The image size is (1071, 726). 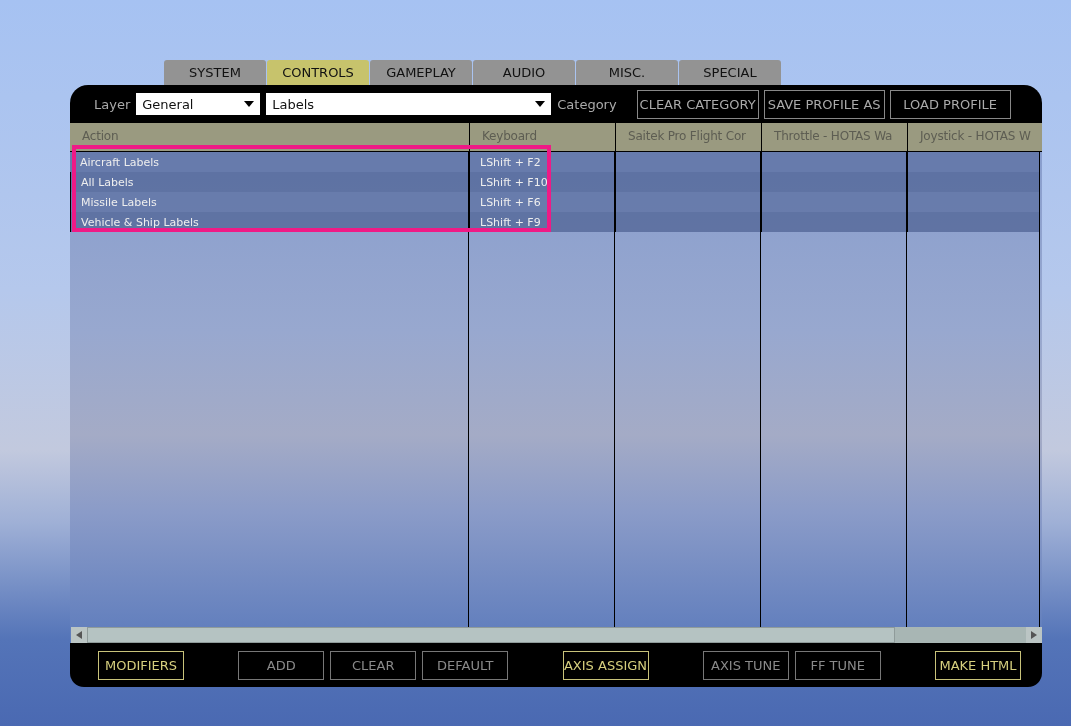 I want to click on table-cell: LShift + F6, so click(x=542, y=202).